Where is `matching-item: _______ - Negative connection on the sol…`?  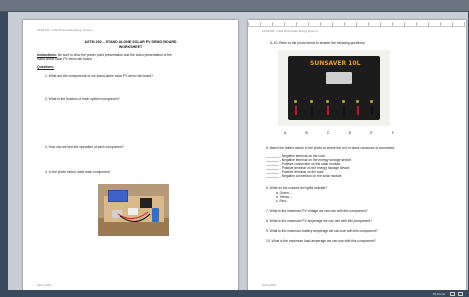 matching-item: _______ - Negative connection on the sol… is located at coordinates (304, 176).